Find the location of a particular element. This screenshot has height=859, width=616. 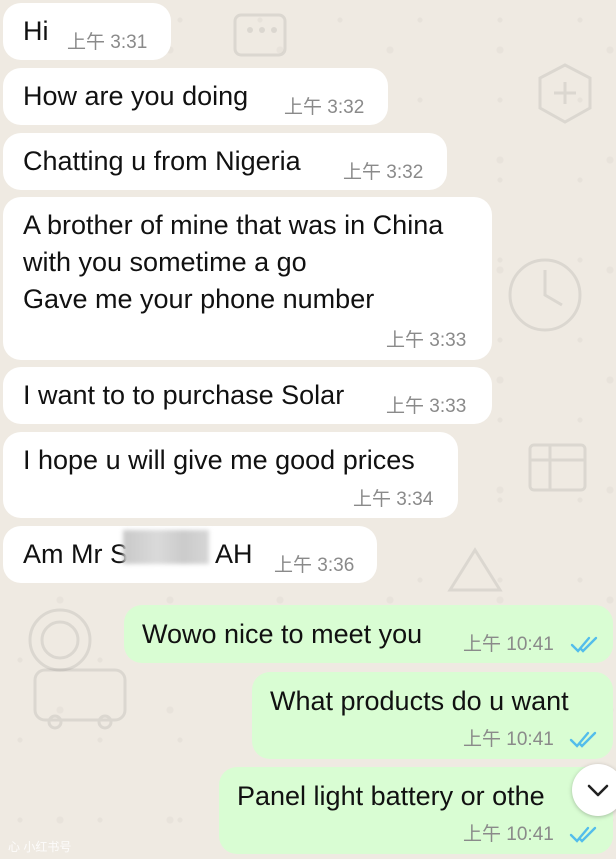

message-text: Hi is located at coordinates (36, 31).